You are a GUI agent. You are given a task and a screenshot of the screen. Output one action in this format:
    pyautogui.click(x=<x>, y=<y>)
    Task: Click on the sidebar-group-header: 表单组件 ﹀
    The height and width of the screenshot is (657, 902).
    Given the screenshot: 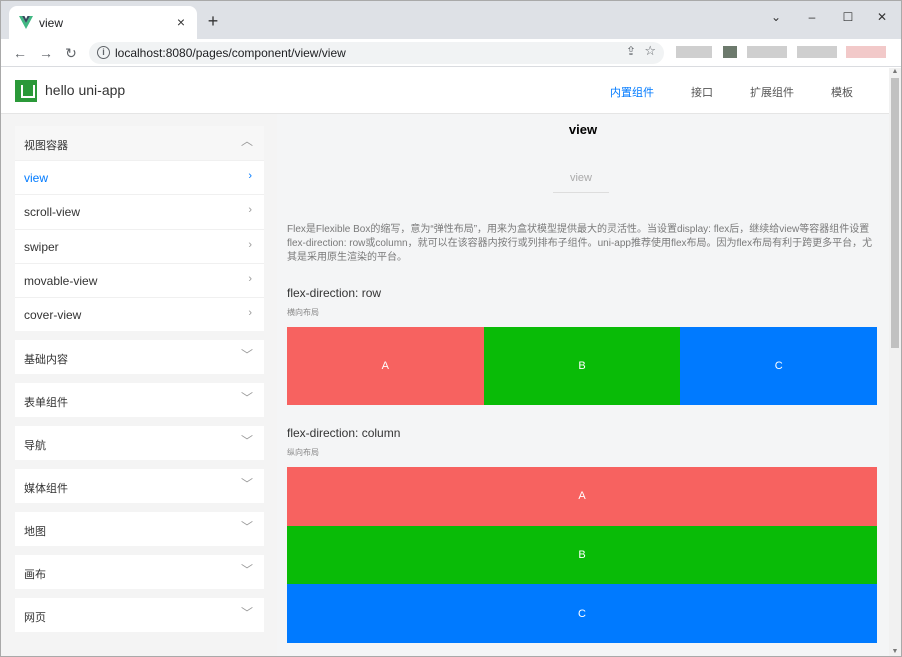 What is the action you would take?
    pyautogui.click(x=139, y=400)
    